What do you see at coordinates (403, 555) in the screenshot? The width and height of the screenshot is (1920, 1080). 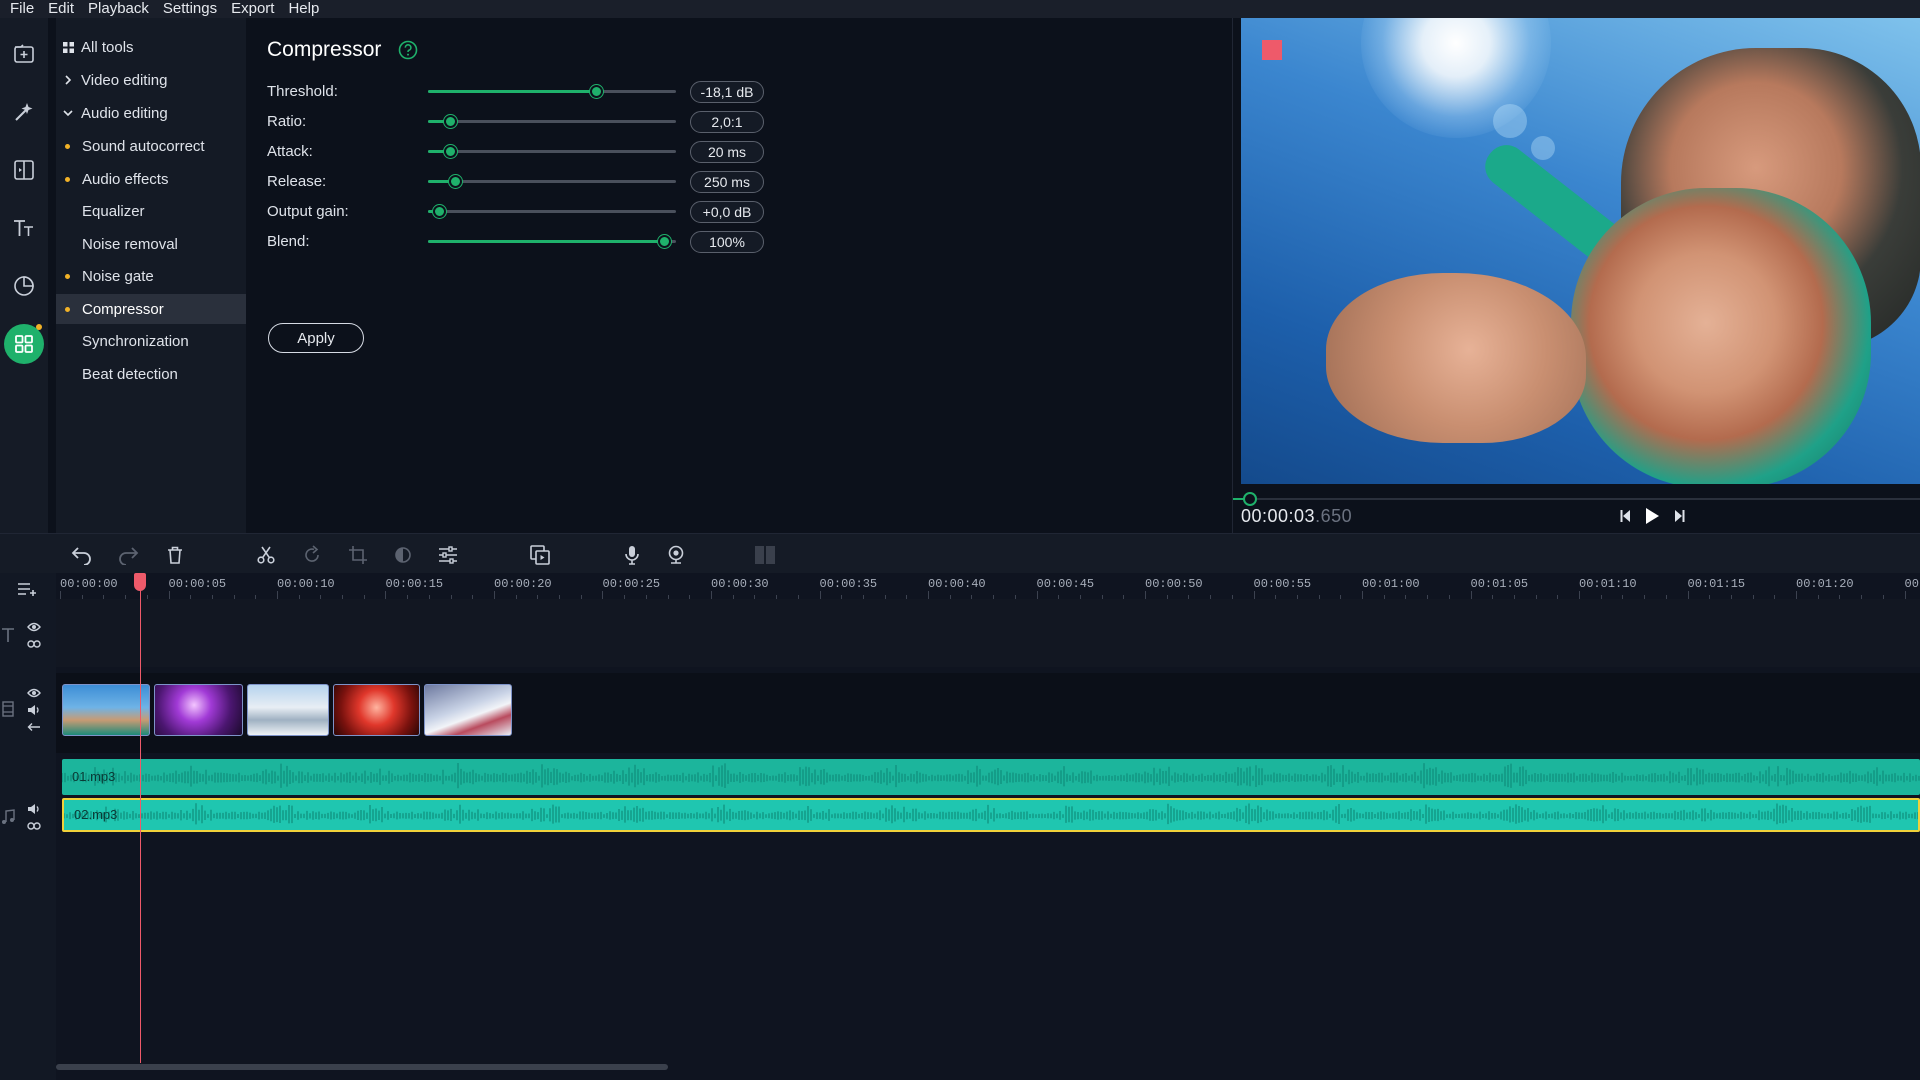 I see `color-adjust-button` at bounding box center [403, 555].